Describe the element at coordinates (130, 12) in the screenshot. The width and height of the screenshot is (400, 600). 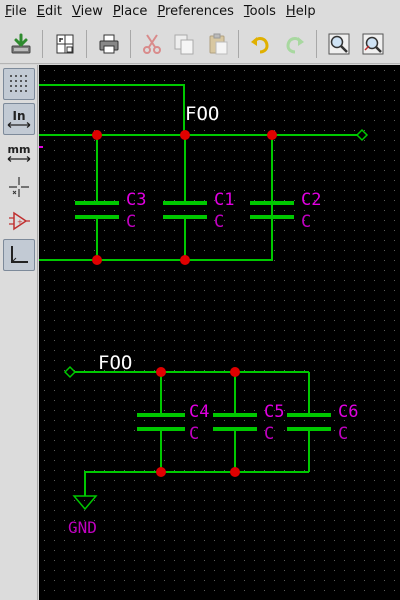
I see `menu-place: Place` at that location.